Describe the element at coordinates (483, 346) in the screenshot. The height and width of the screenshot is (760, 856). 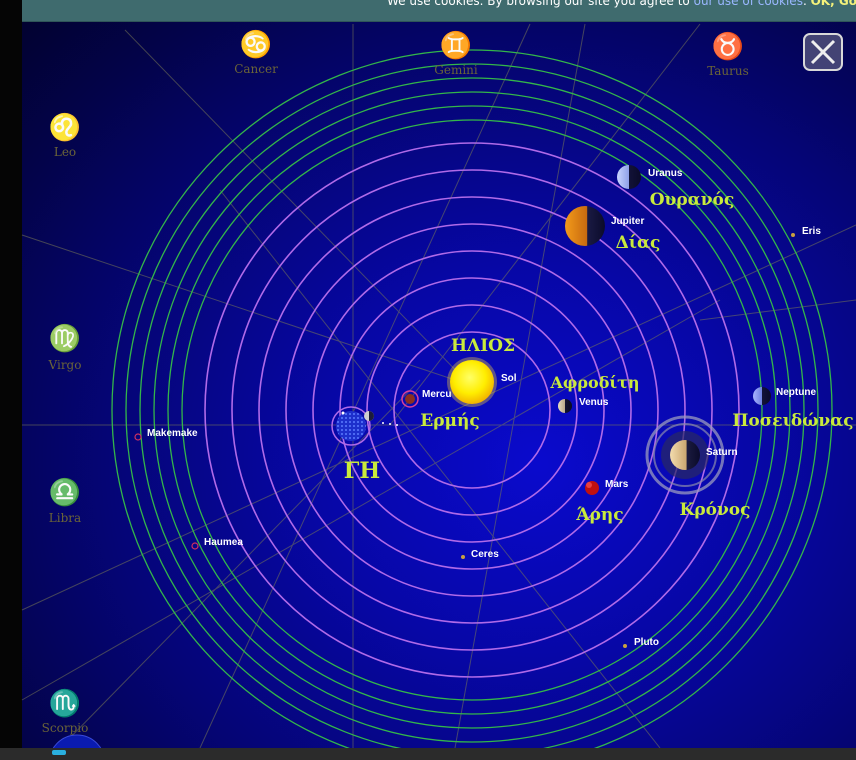
I see `sun-greek-label: ΗΛΙΟΣ` at that location.